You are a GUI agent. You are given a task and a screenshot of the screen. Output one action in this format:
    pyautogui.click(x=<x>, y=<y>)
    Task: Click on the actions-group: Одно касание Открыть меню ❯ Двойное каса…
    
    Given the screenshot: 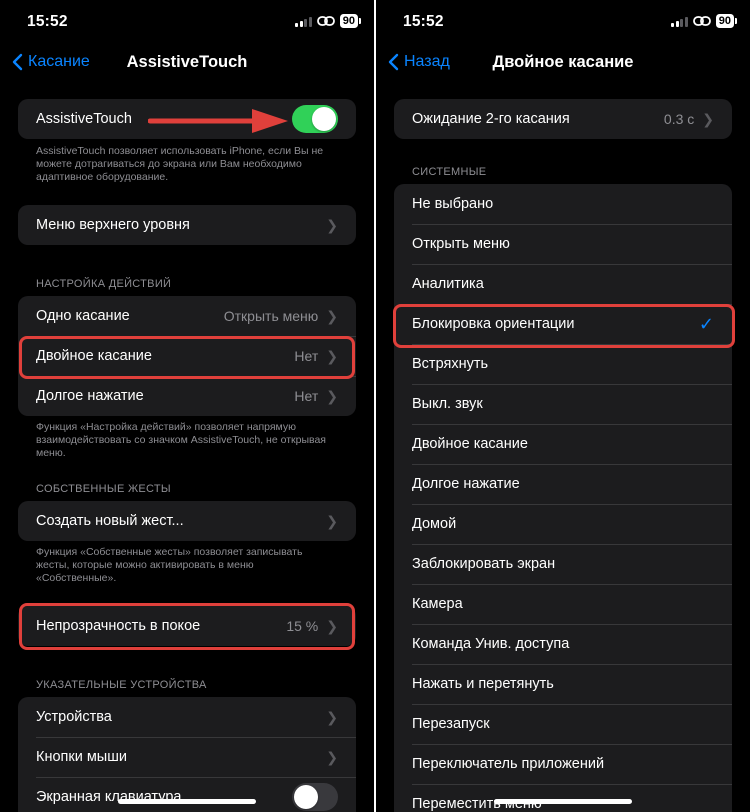 What is the action you would take?
    pyautogui.click(x=187, y=356)
    